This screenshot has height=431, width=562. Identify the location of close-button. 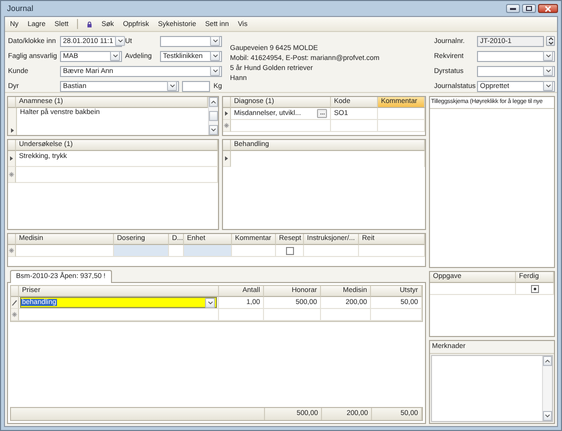
(548, 8).